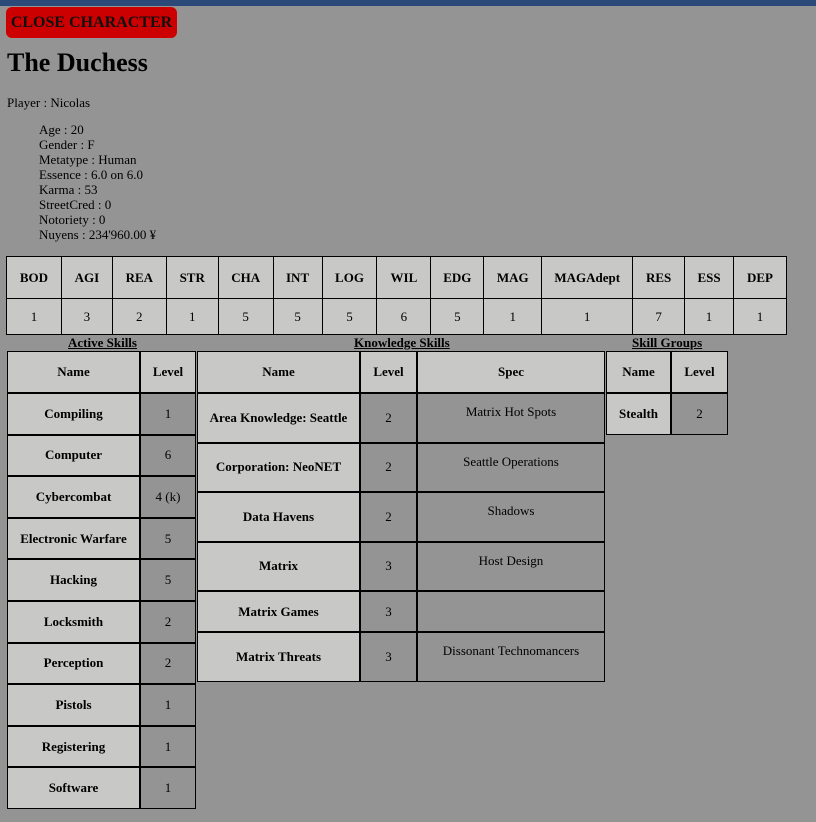  What do you see at coordinates (638, 372) in the screenshot?
I see `skill-groups-name-header: Name` at bounding box center [638, 372].